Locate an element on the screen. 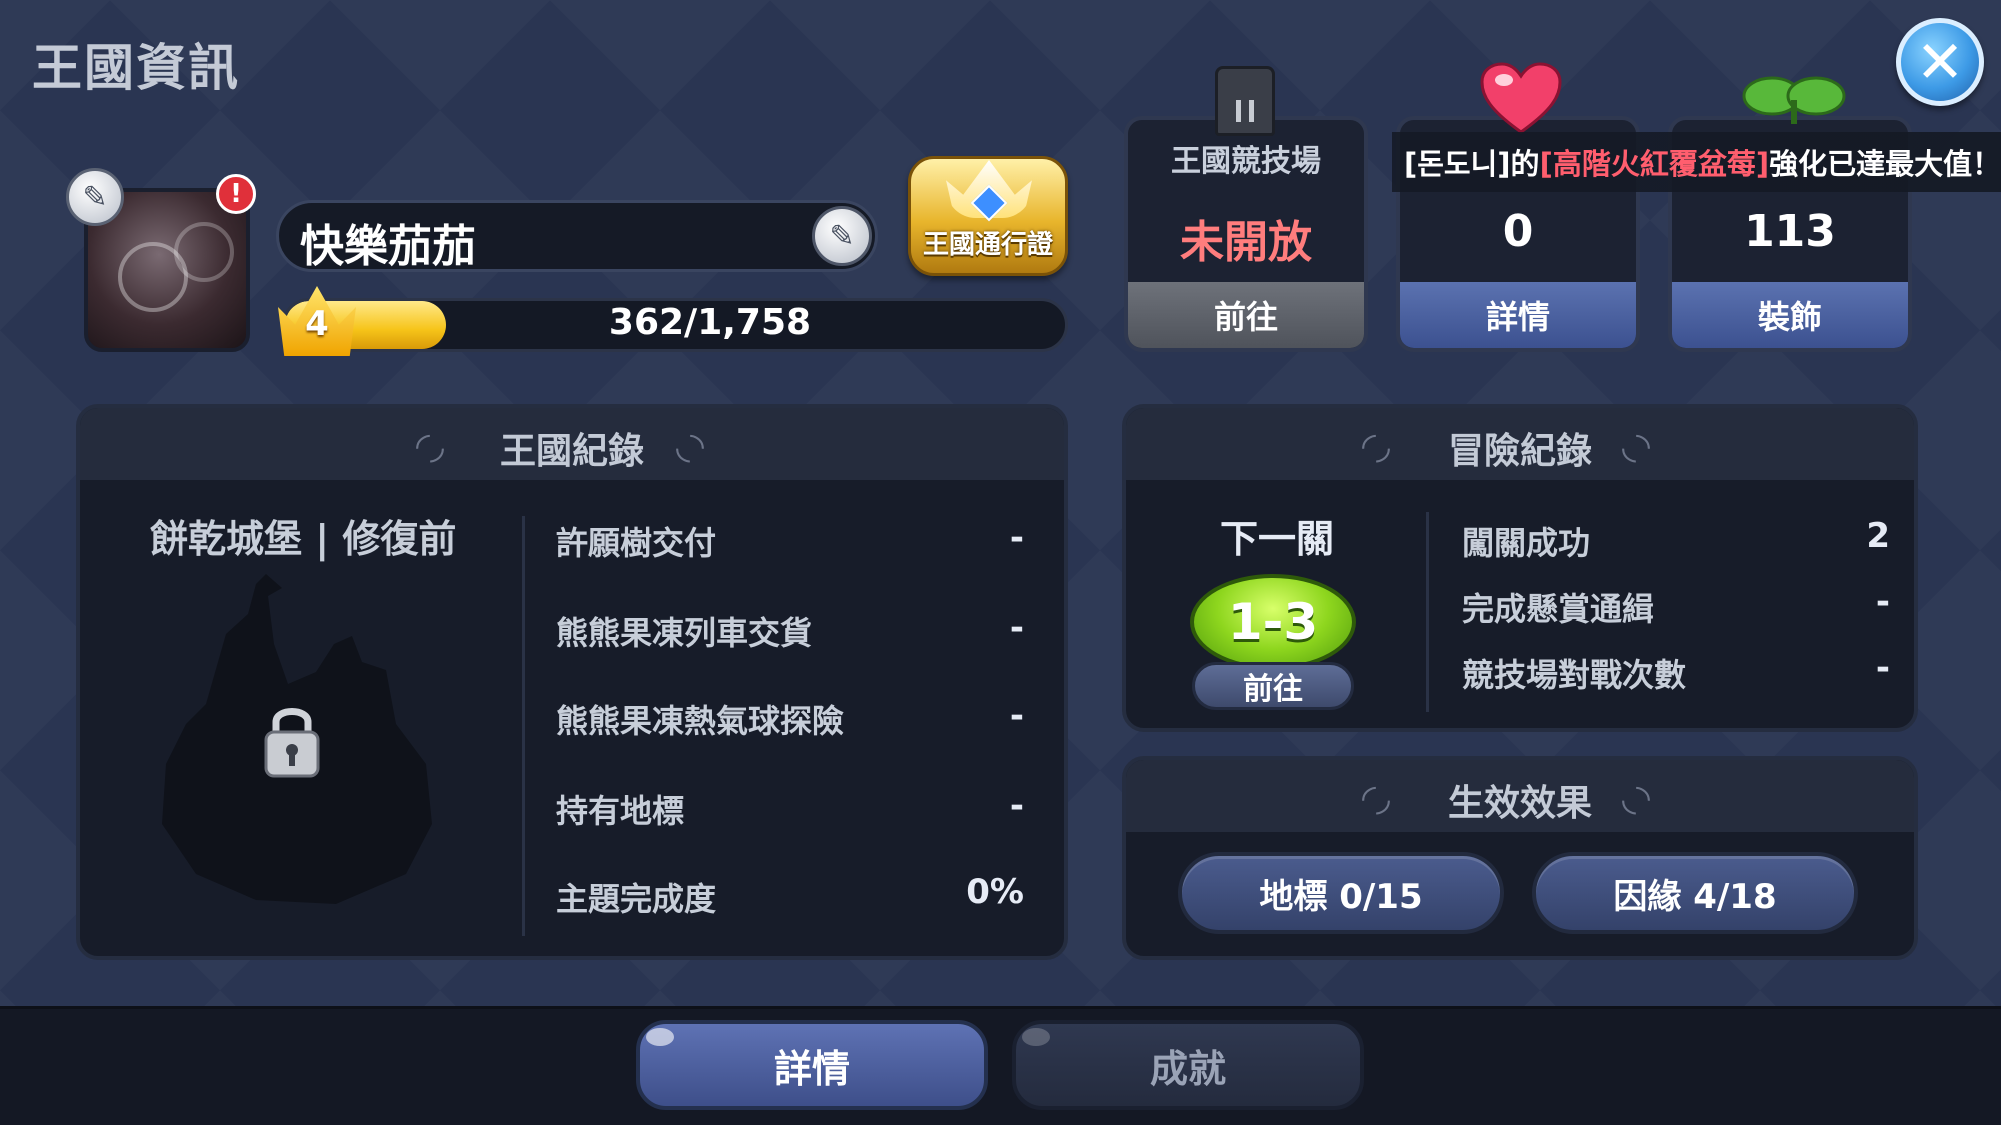  stat-label: 闖關成功 is located at coordinates (1526, 543).